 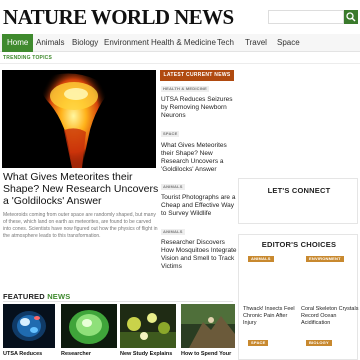 I want to click on featured-caption: UTSA Reduces, so click(x=22, y=354).